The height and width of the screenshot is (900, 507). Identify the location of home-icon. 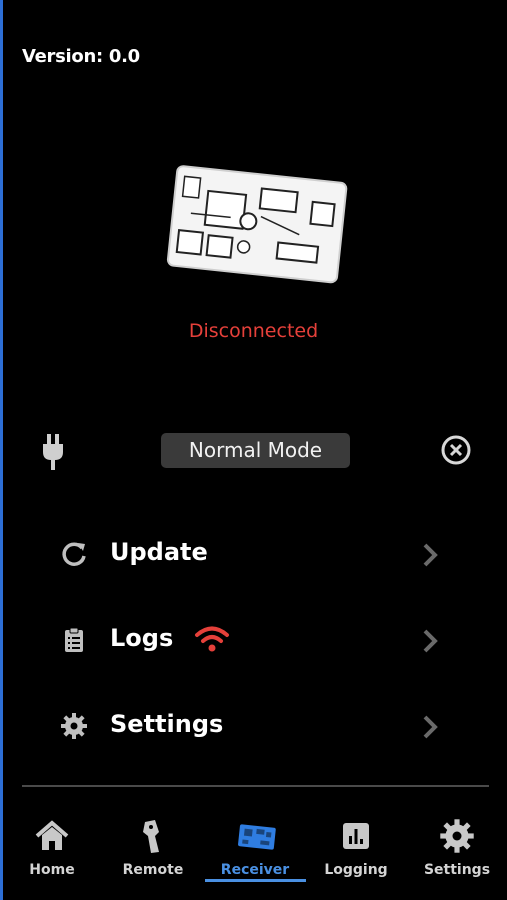
(52, 836).